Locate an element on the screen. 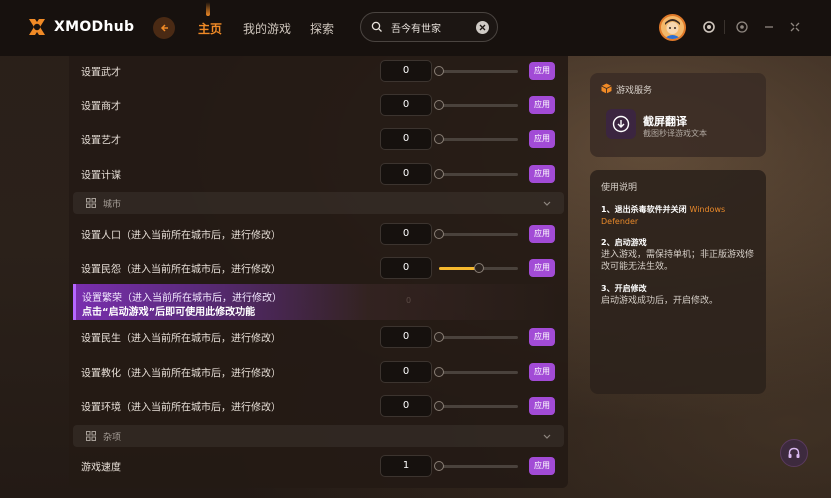  back-button is located at coordinates (164, 28).